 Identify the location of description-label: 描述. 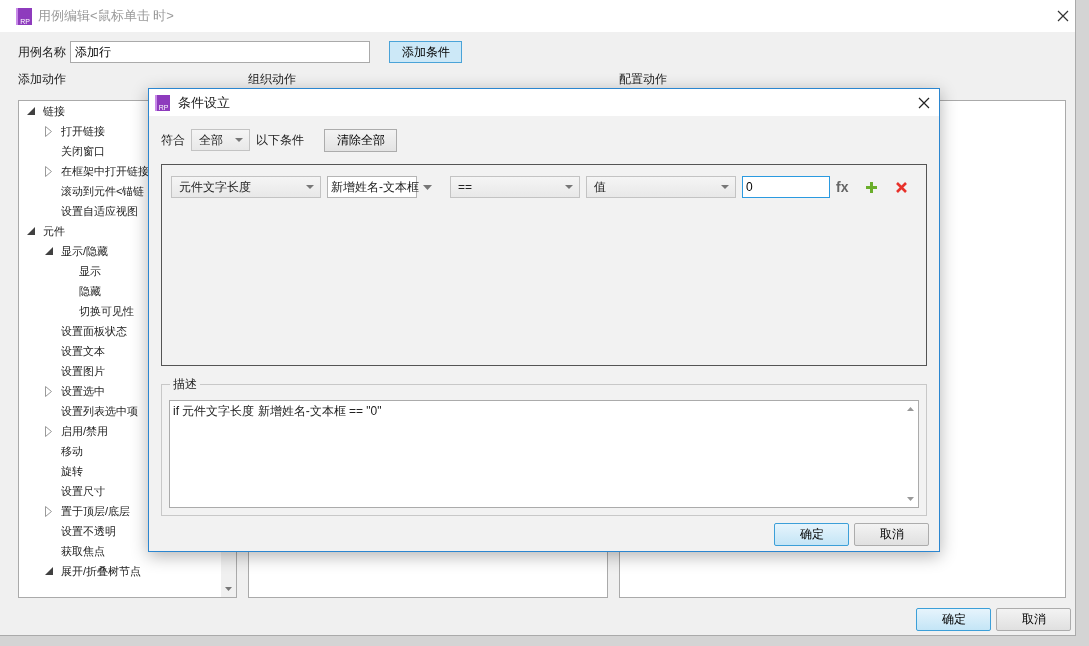
(185, 384).